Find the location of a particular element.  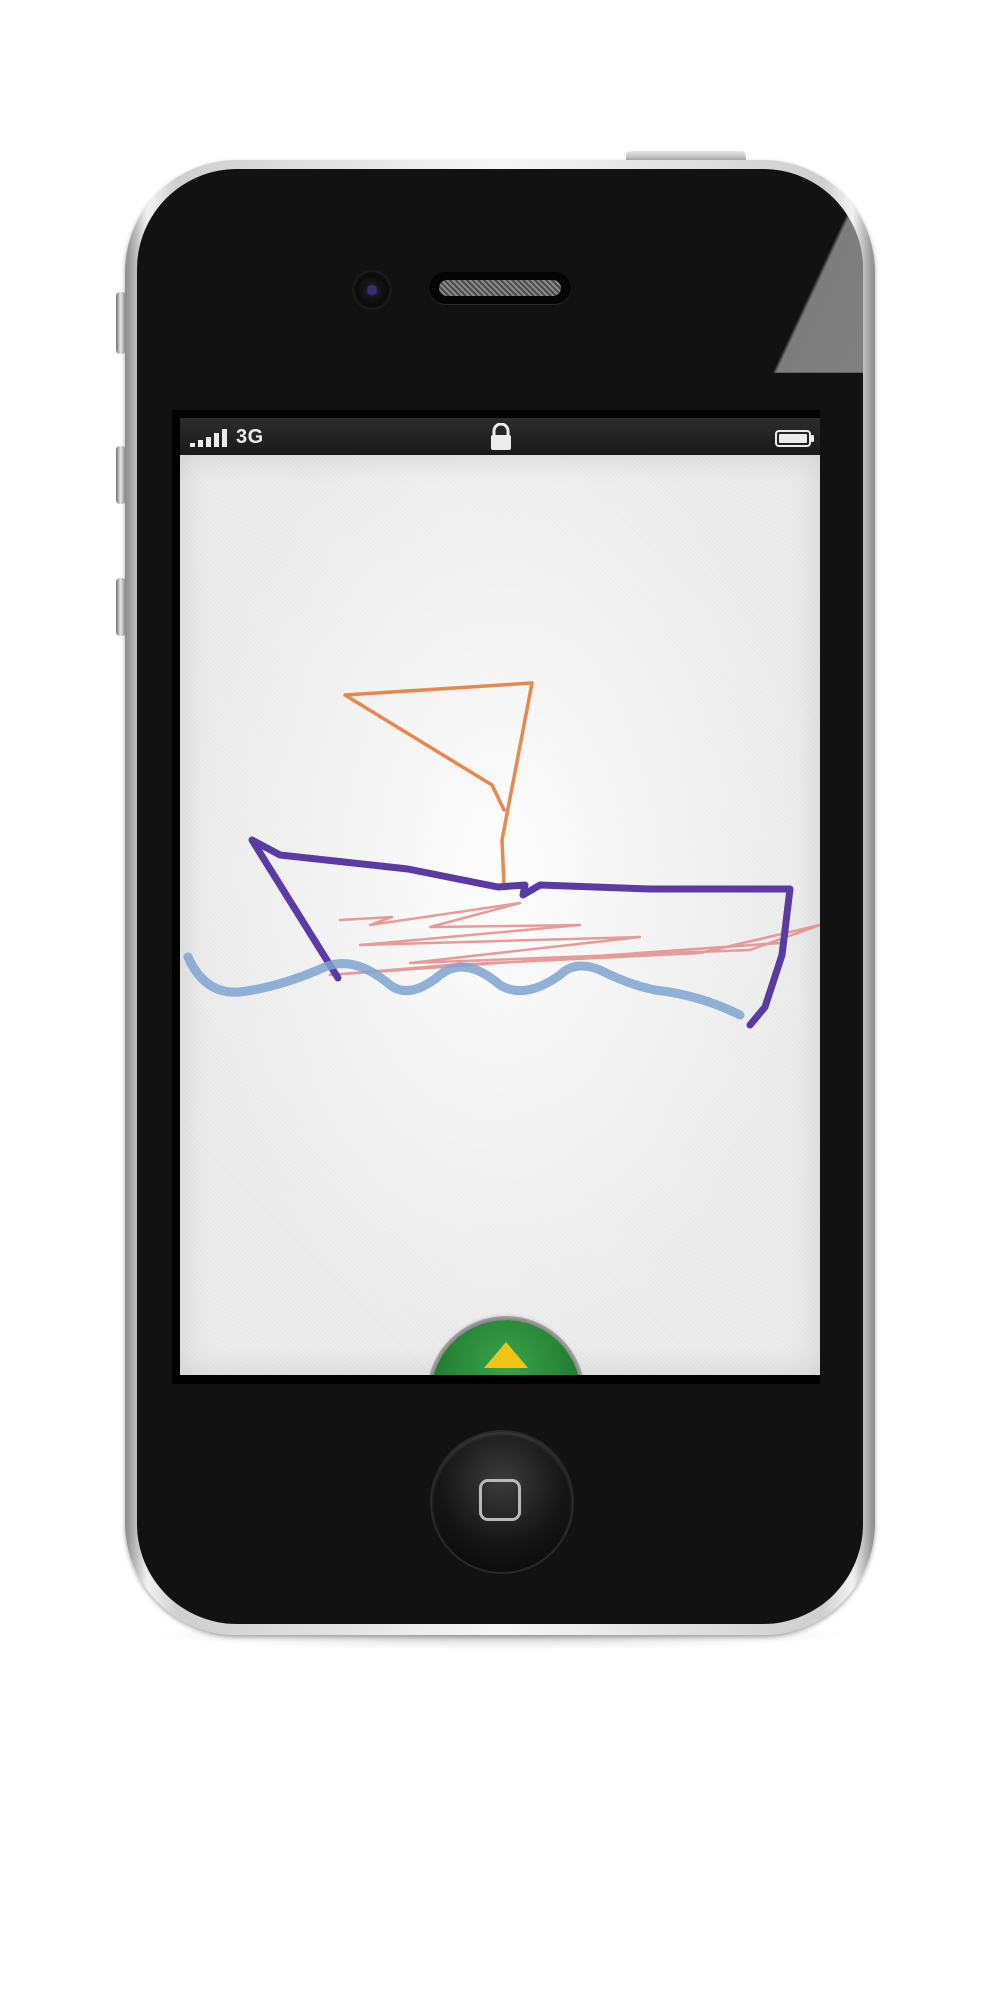

signal-strength-icon is located at coordinates (208, 438).